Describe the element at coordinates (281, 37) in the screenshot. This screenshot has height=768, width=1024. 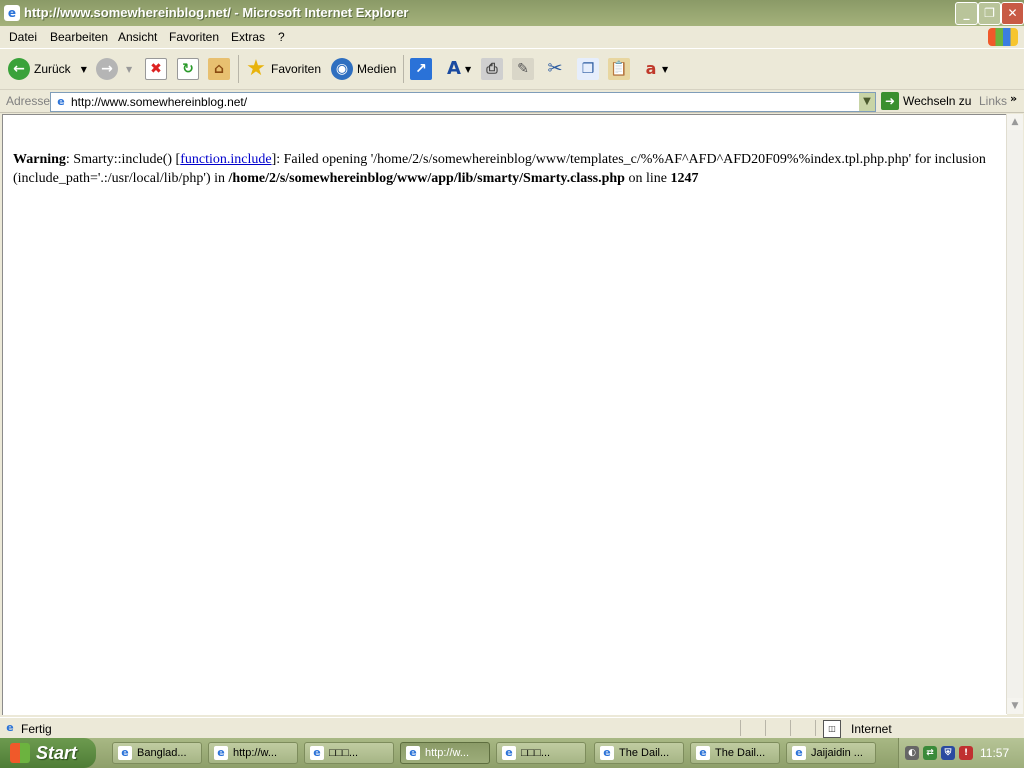
I see `menu-help: ?` at that location.